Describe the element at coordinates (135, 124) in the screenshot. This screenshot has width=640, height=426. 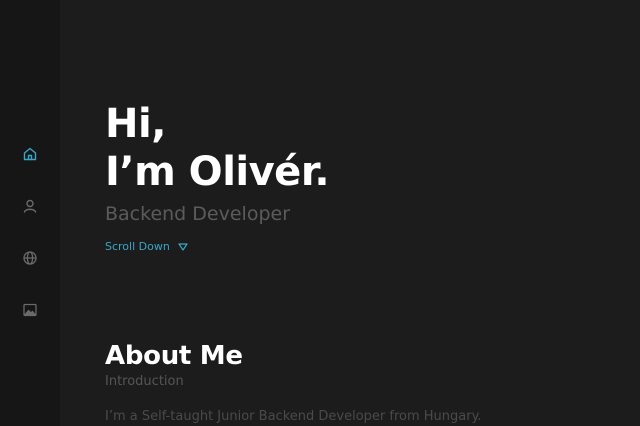
I see `hero-greeting-line1: Hi,` at that location.